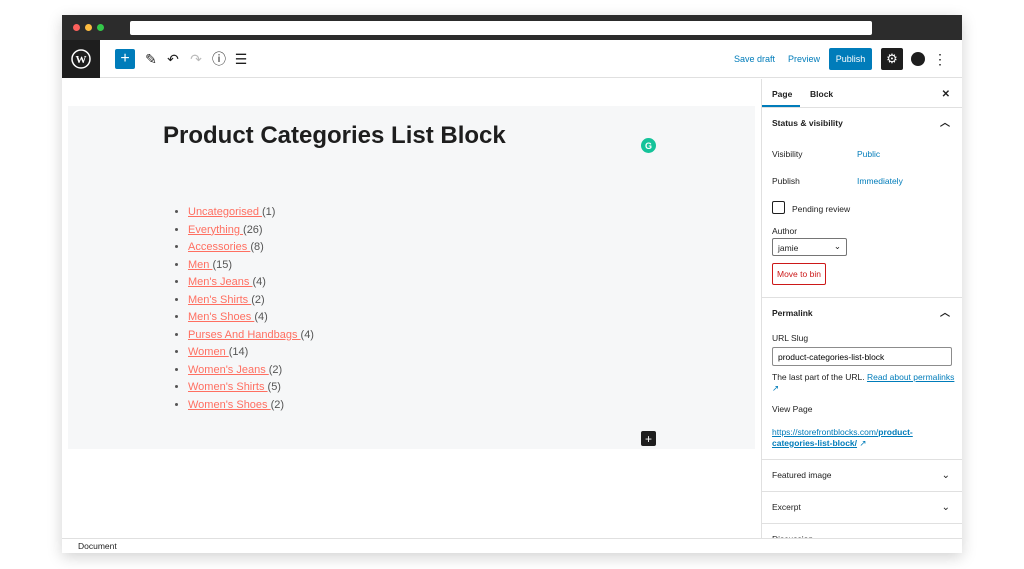 The image size is (1024, 569). I want to click on category-list-item: Men's Shoes (4), so click(251, 318).